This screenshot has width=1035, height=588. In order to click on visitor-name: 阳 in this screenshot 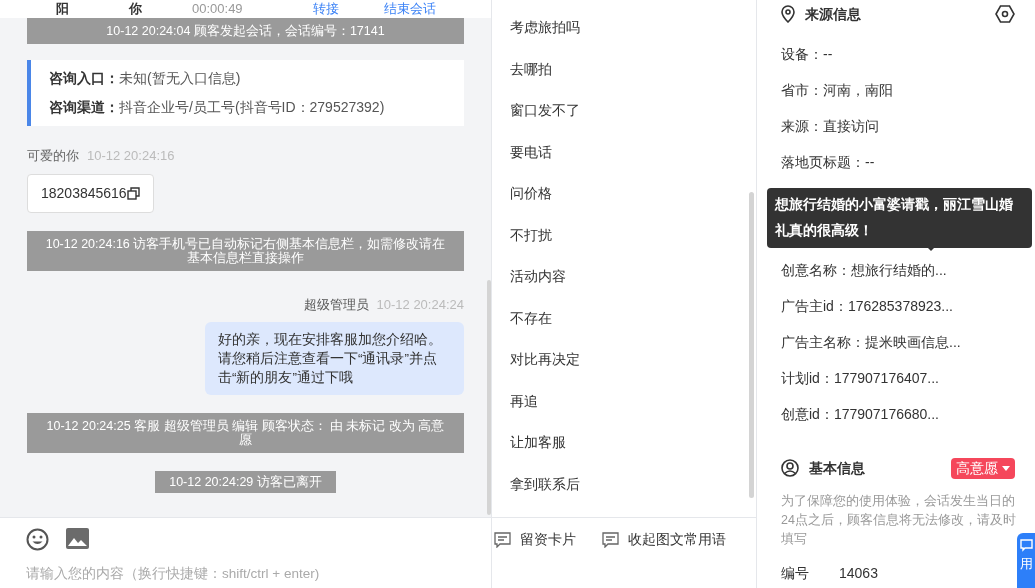, I will do `click(62, 9)`.